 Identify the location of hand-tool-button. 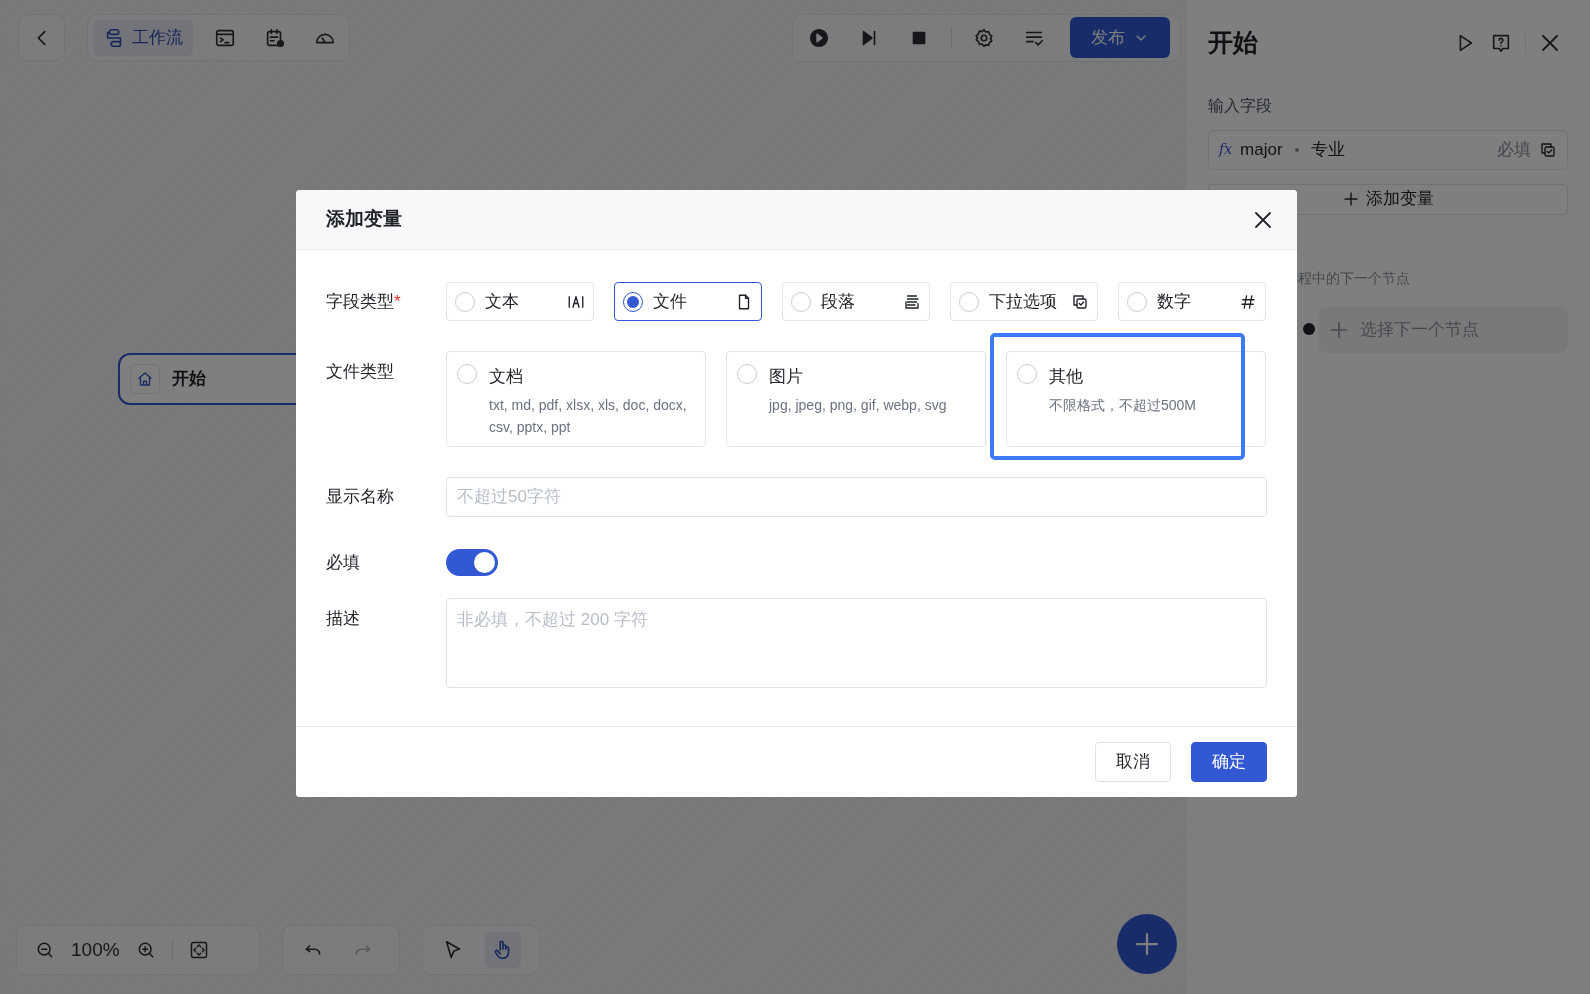
(503, 950).